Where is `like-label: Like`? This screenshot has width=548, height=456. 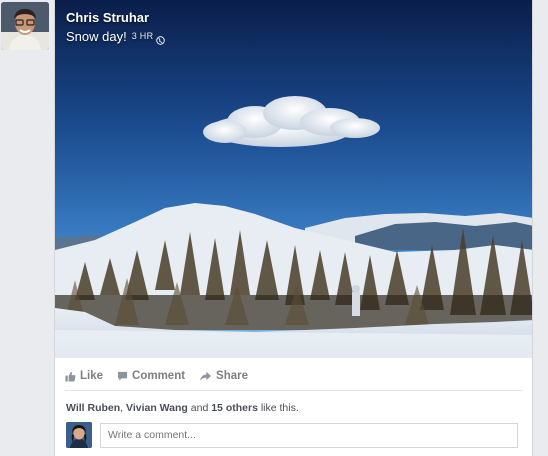 like-label: Like is located at coordinates (92, 376).